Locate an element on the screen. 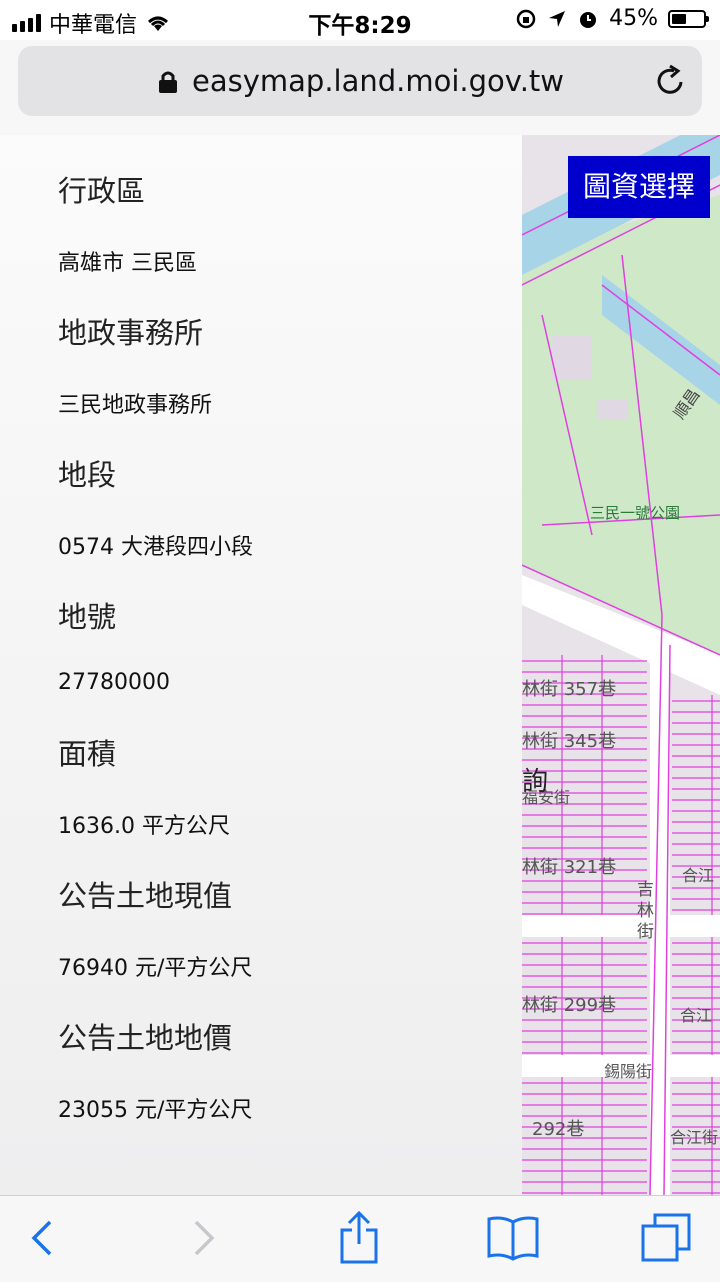  browser-toolbar: easymap.land.moi.gov.tw is located at coordinates (360, 88).